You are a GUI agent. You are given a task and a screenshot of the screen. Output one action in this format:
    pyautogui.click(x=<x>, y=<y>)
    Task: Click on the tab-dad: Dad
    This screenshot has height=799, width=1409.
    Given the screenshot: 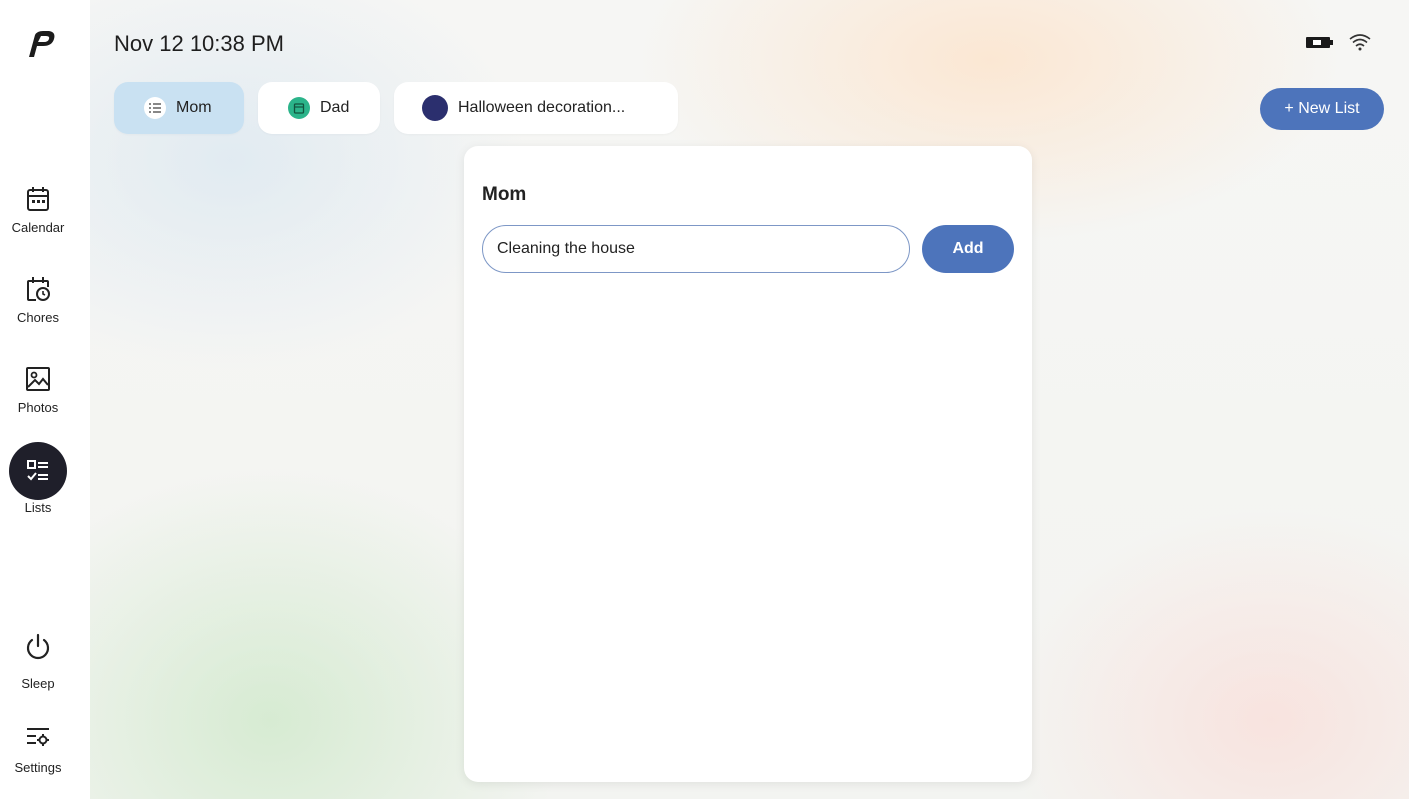 What is the action you would take?
    pyautogui.click(x=319, y=108)
    